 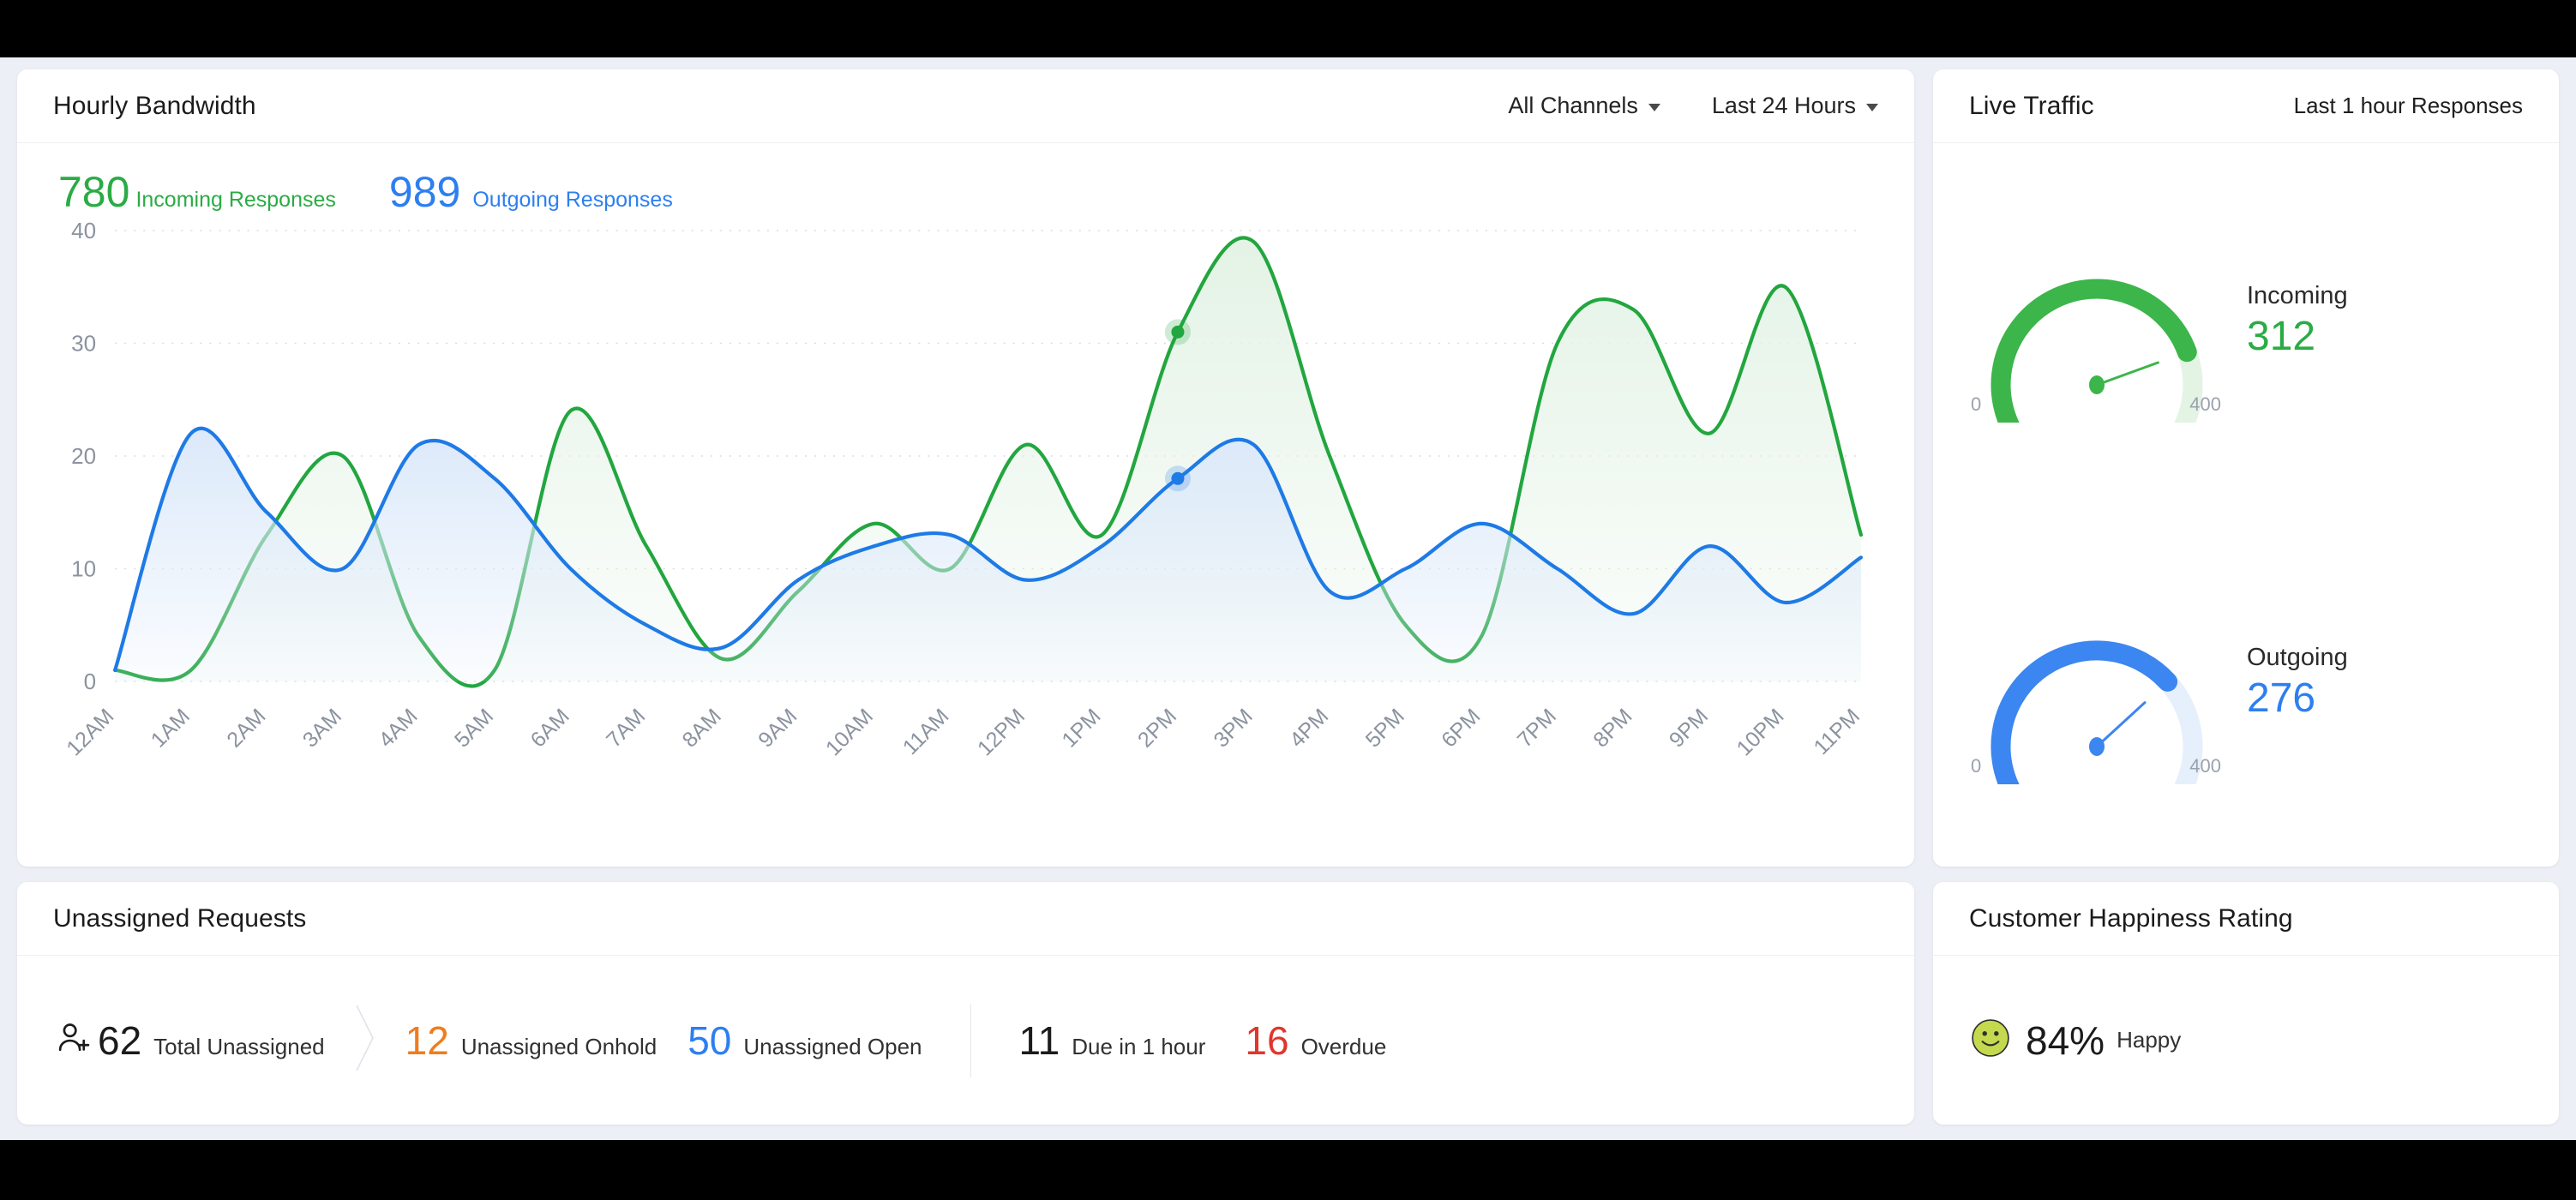 What do you see at coordinates (171, 728) in the screenshot?
I see `svg-text: 1AM` at bounding box center [171, 728].